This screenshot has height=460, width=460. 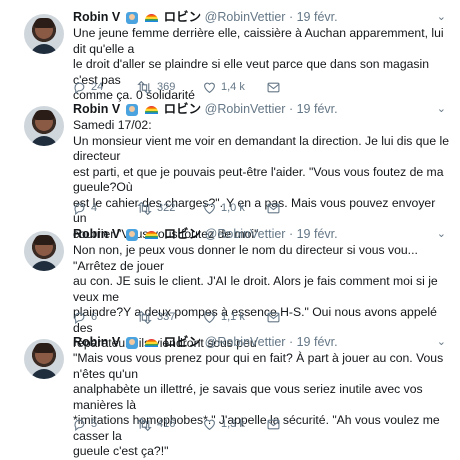 I want to click on like-count: 1,1 k, so click(x=233, y=317).